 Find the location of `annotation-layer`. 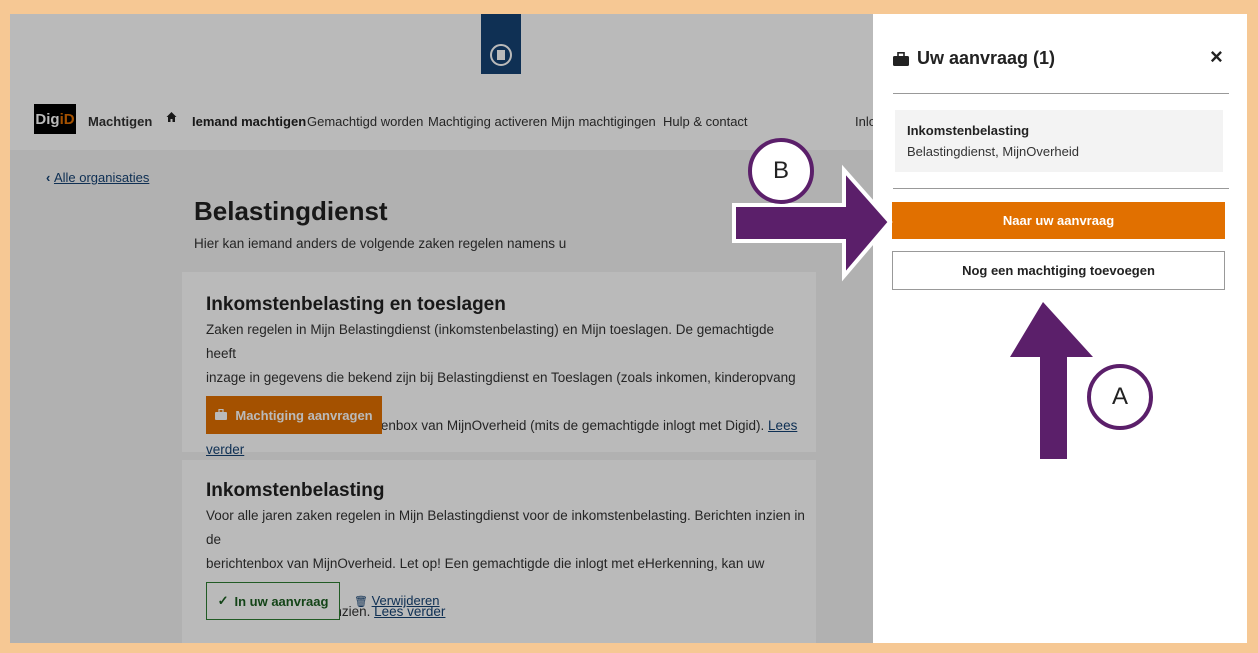

annotation-layer is located at coordinates (912, 311).